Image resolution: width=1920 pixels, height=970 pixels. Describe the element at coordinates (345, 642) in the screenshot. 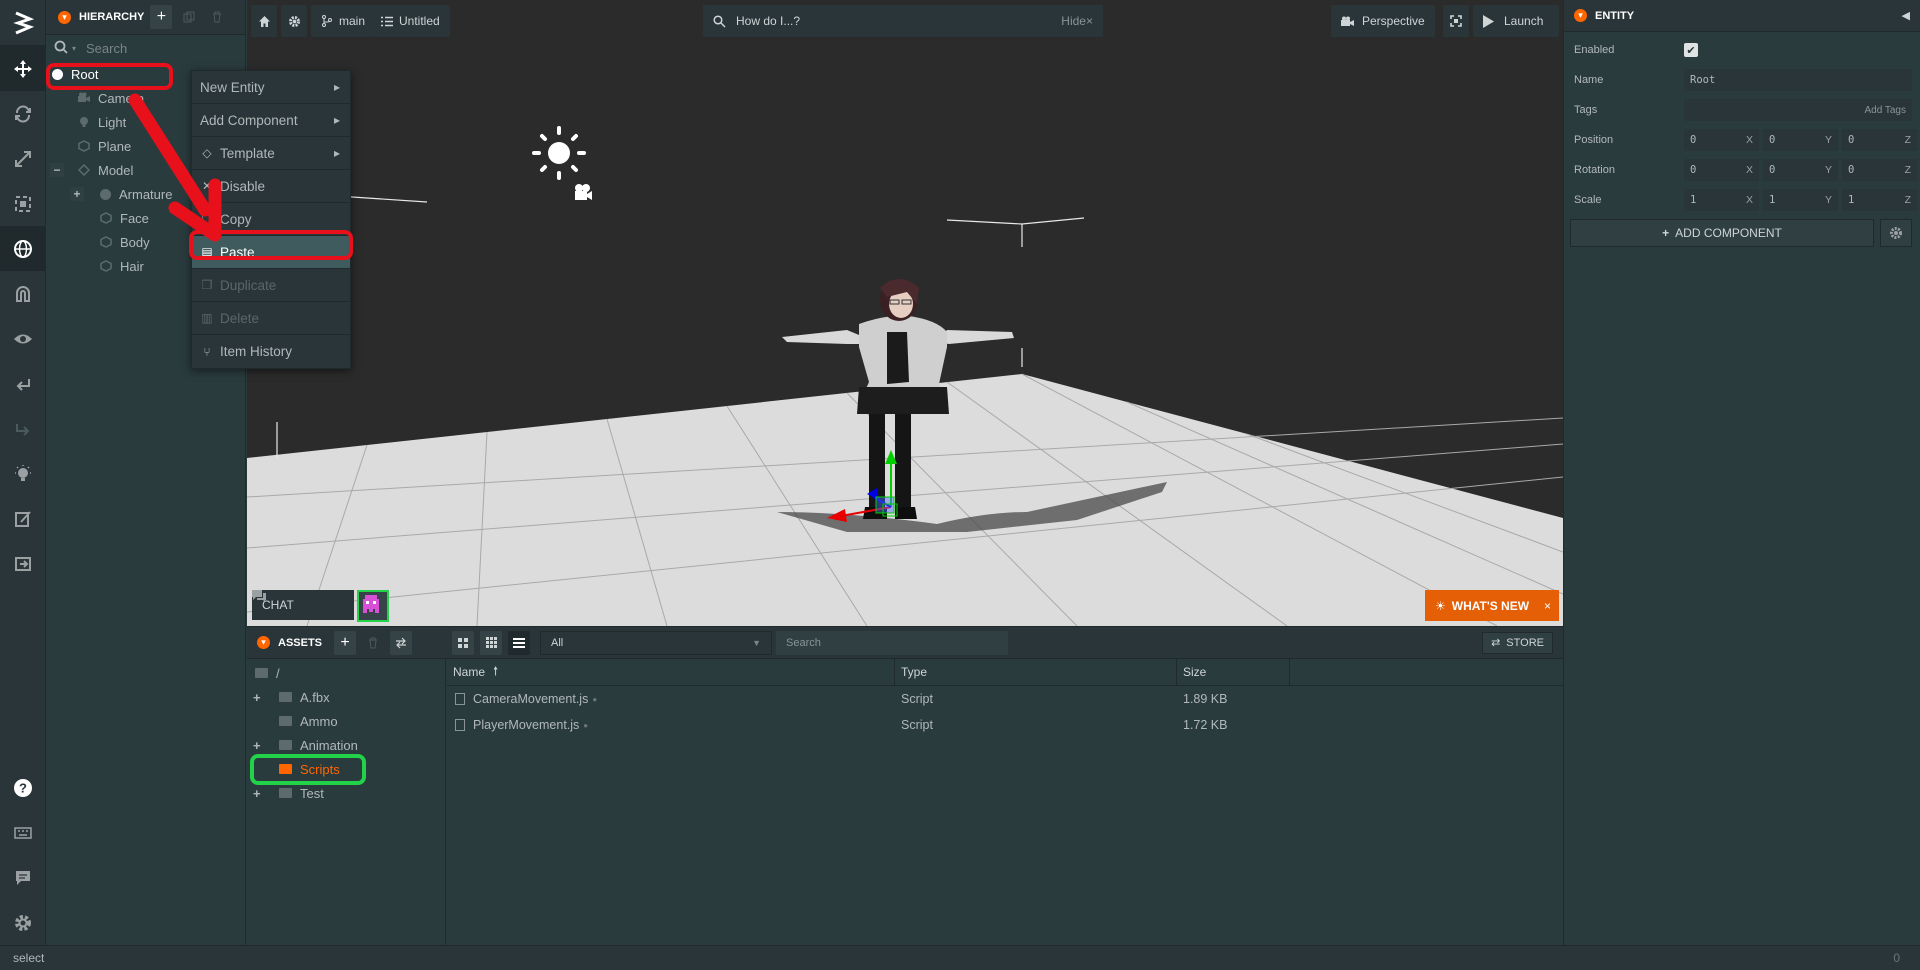

I see `add-asset-button: +` at that location.